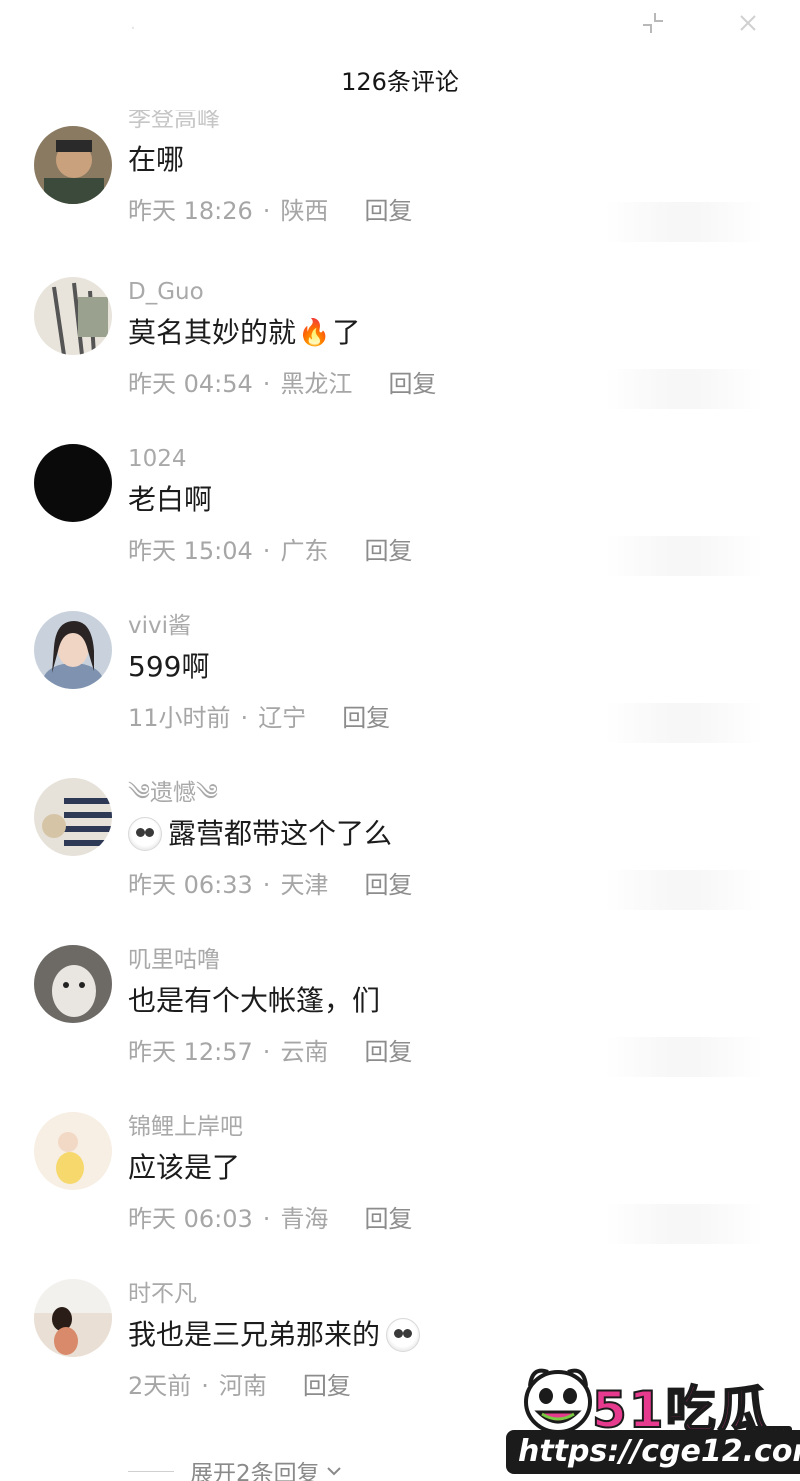 This screenshot has height=1481, width=800. I want to click on comment-time: 11小时前, so click(179, 718).